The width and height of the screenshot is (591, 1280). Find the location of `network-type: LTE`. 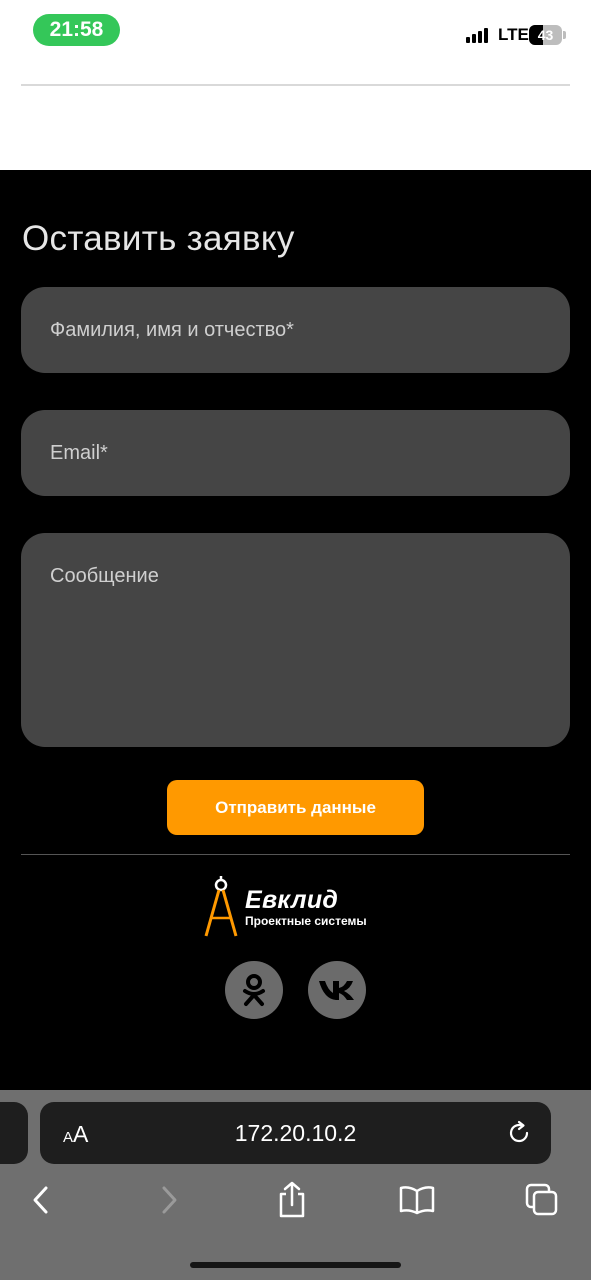

network-type: LTE is located at coordinates (513, 34).